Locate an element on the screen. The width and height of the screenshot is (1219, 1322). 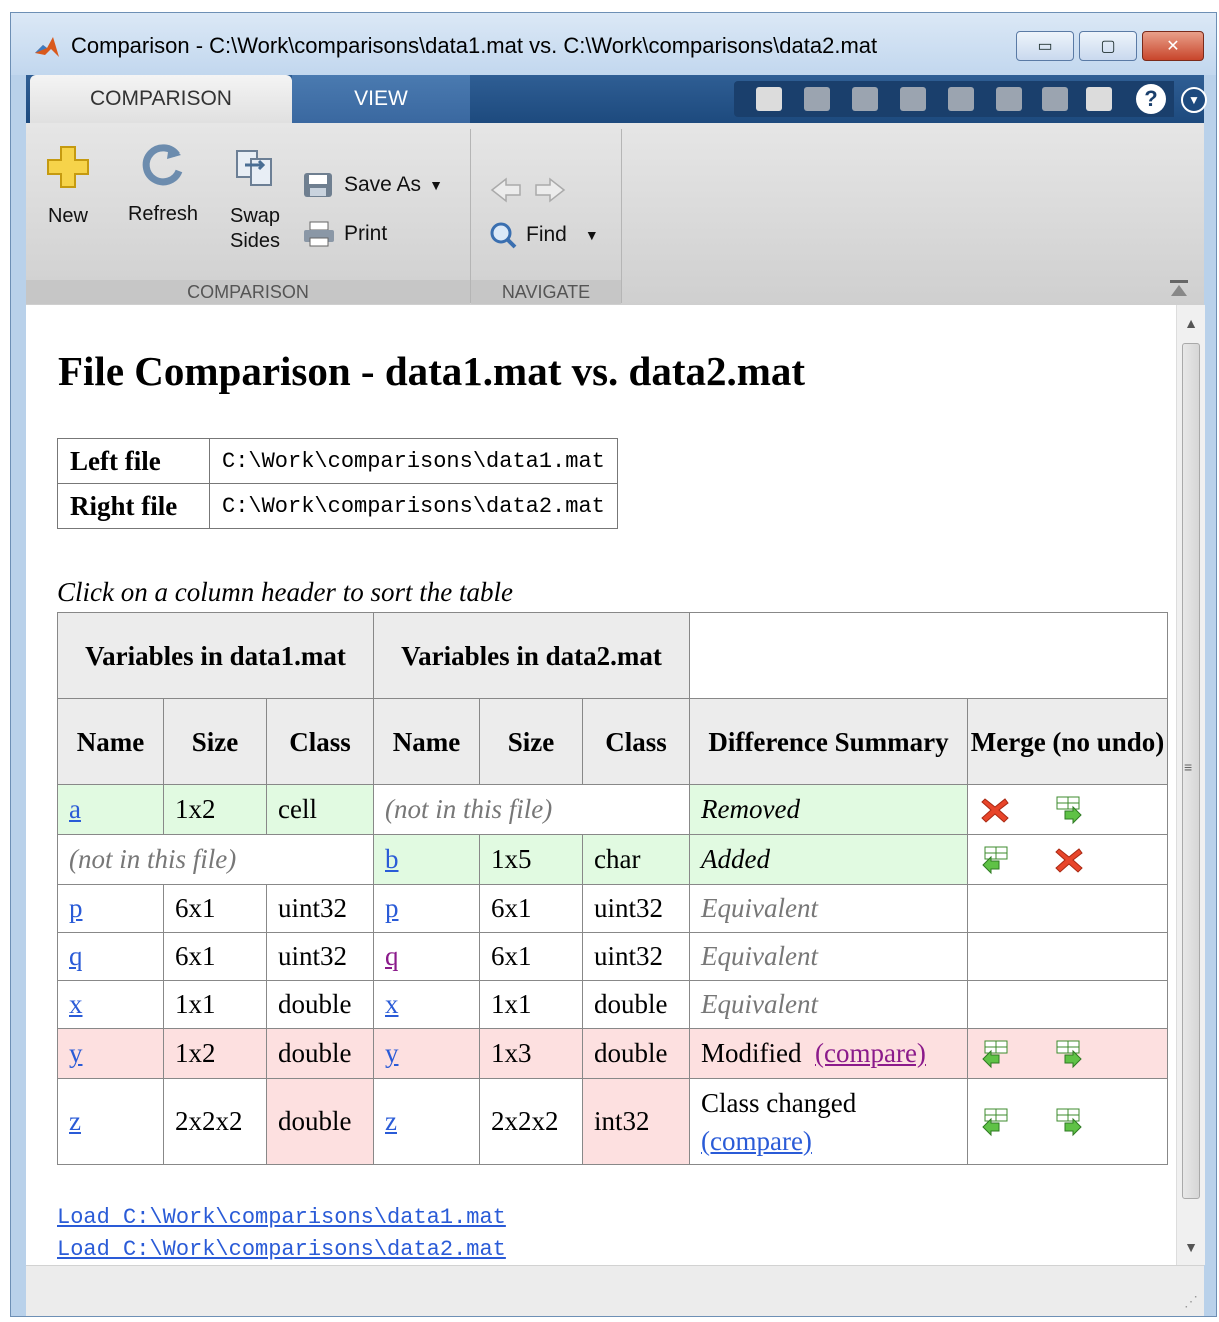
previous-difference-icon is located at coordinates (505, 190).